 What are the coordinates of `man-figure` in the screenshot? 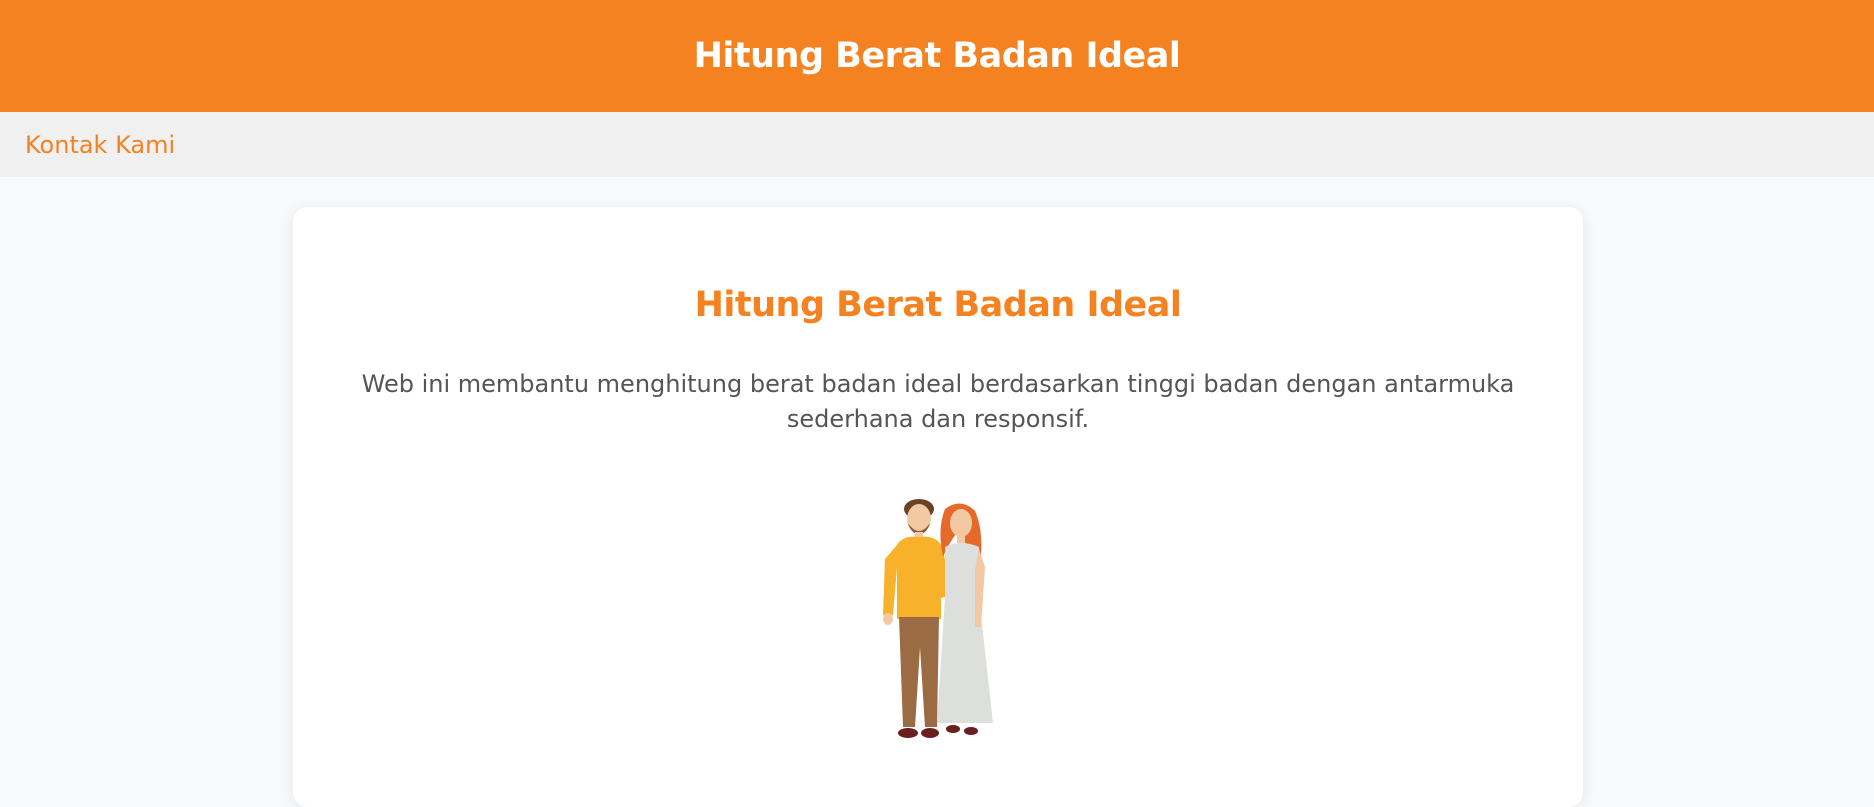 It's located at (915, 618).